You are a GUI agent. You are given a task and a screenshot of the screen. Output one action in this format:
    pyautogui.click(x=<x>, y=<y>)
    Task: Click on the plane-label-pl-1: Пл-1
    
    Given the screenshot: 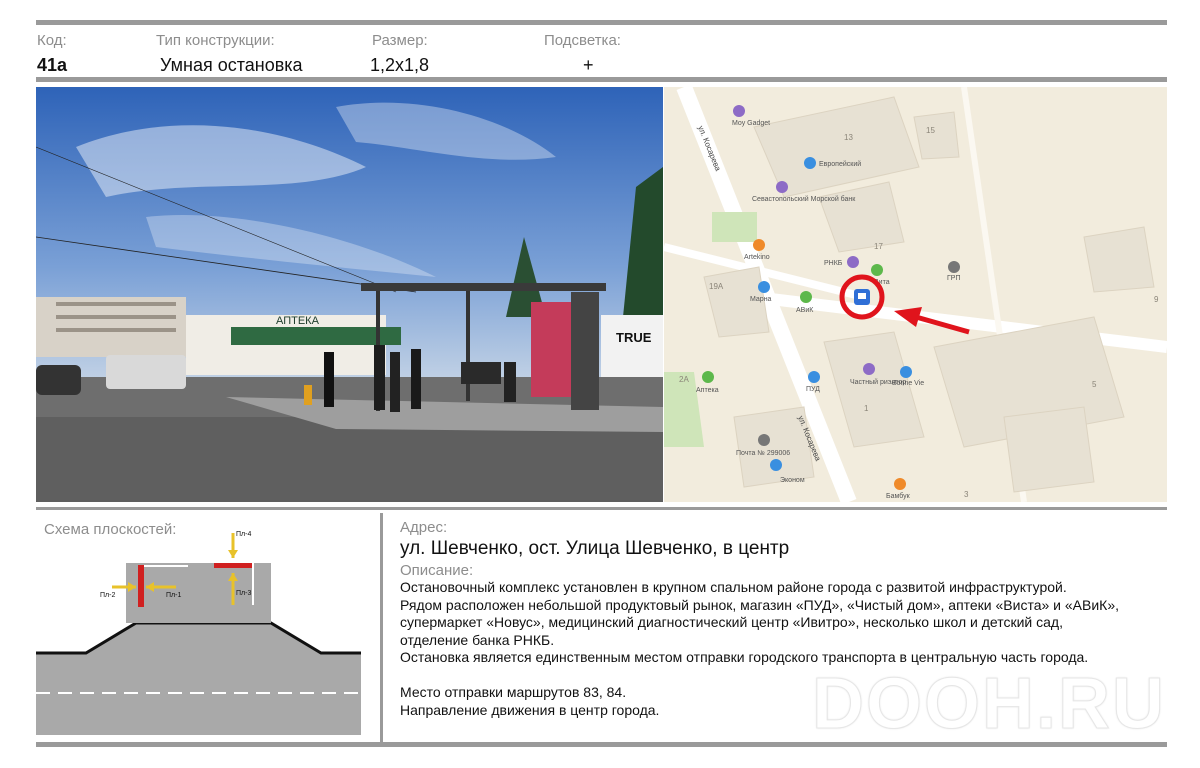 What is the action you would take?
    pyautogui.click(x=173, y=595)
    